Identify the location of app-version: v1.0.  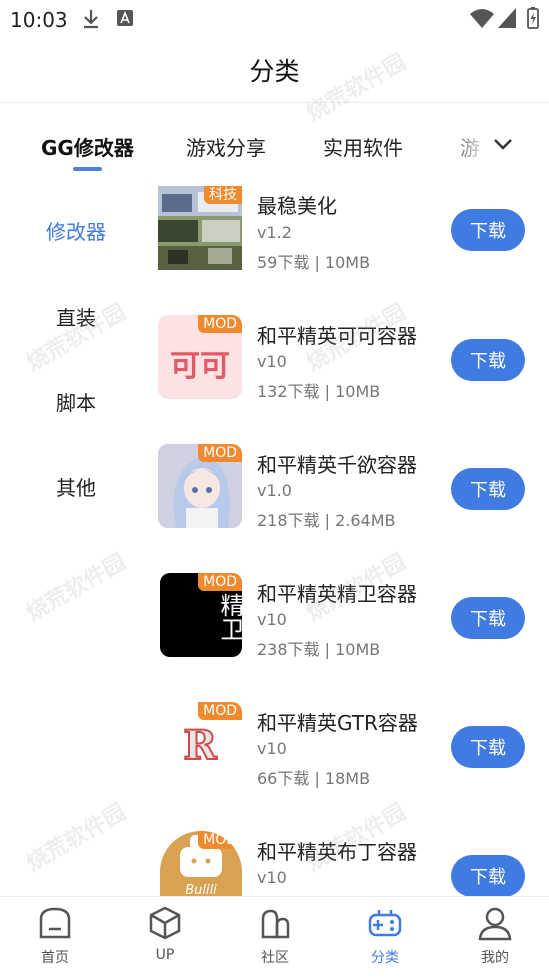
(274, 490).